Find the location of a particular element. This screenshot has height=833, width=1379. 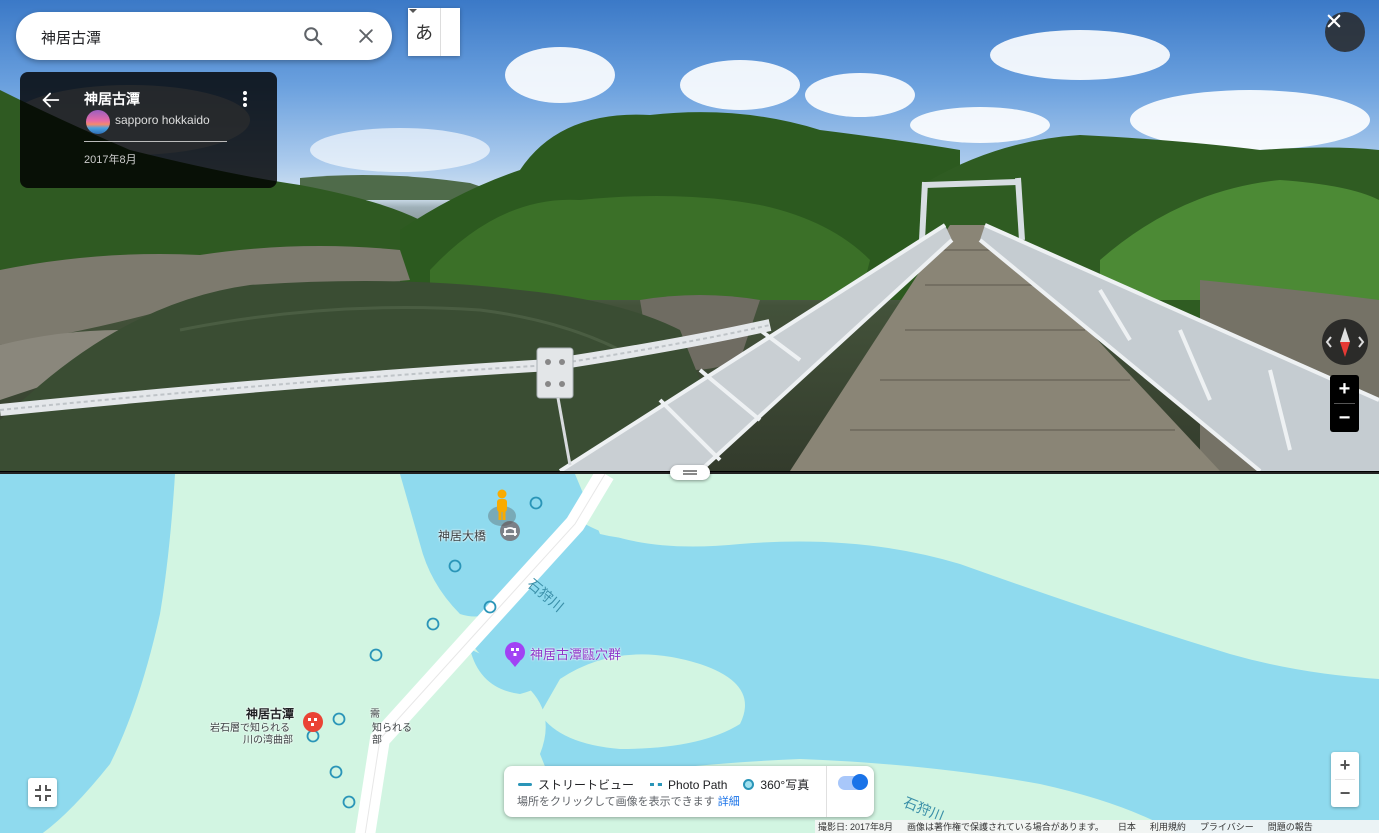

drag-handle-icon is located at coordinates (690, 472).